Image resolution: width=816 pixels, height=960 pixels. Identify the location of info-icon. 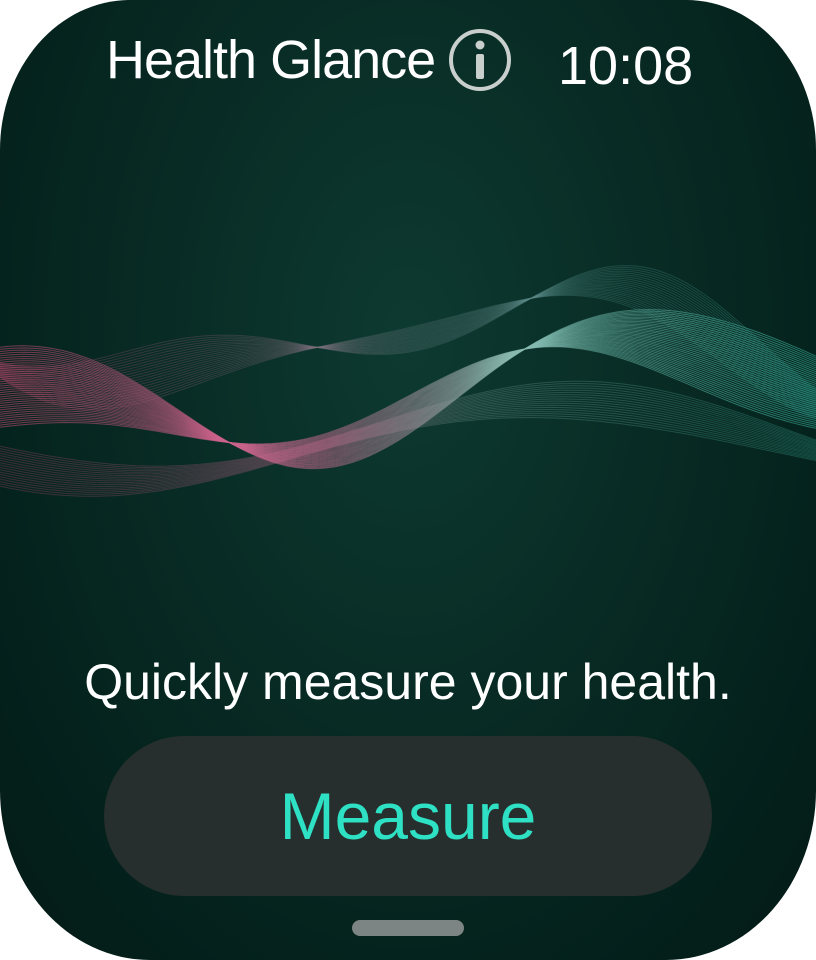
(480, 60).